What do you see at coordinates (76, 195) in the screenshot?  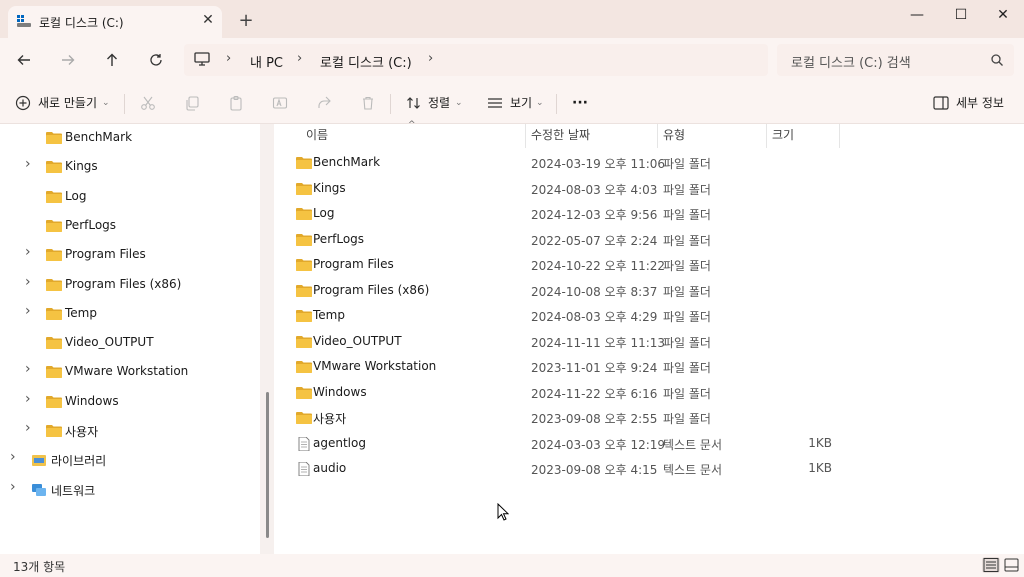 I see `sidebar-item-label: Log` at bounding box center [76, 195].